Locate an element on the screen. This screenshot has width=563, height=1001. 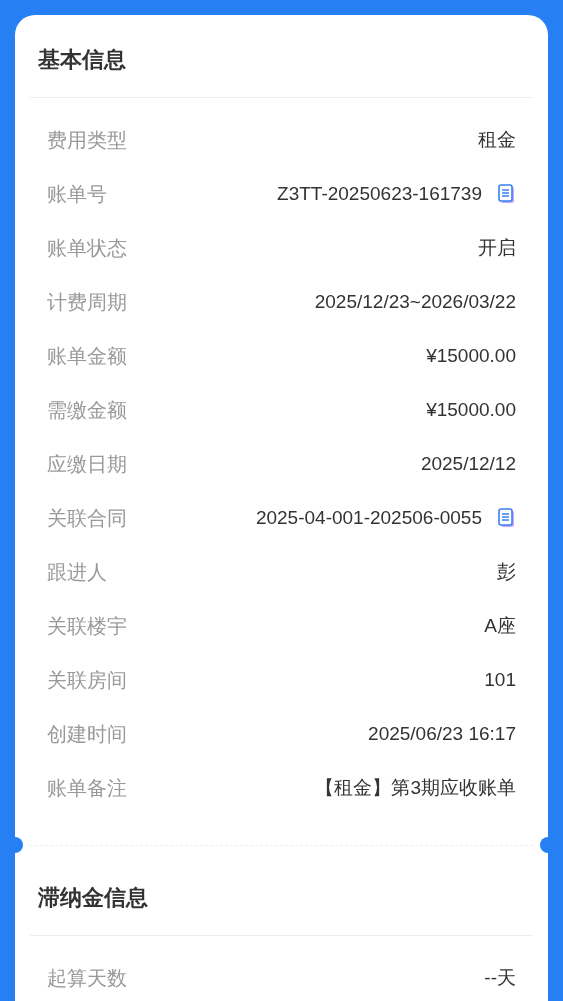
field-value: A座 is located at coordinates (500, 625).